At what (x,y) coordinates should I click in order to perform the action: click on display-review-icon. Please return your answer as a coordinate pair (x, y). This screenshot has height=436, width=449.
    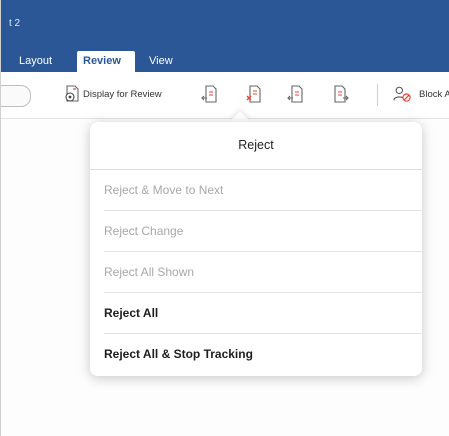
    Looking at the image, I should click on (72, 94).